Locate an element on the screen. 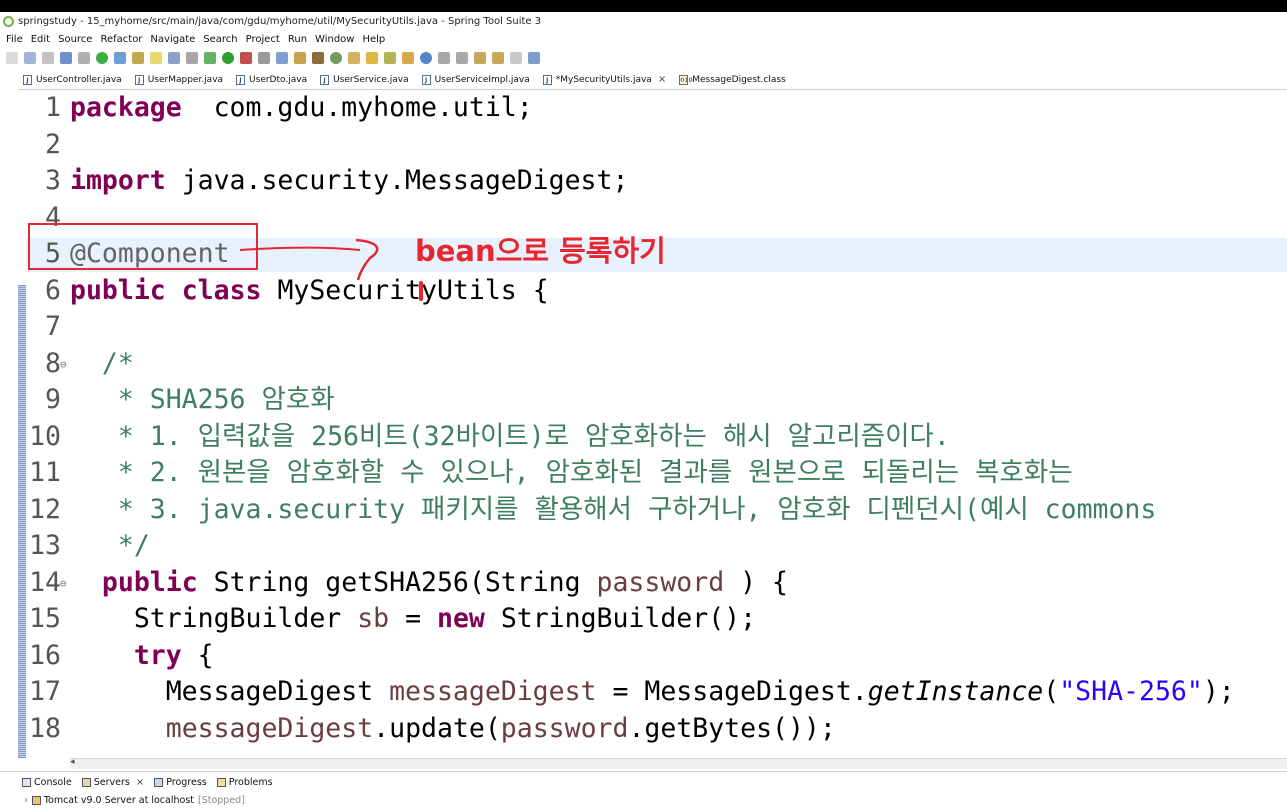 This screenshot has height=812, width=1287. open-type-icon is located at coordinates (354, 58).